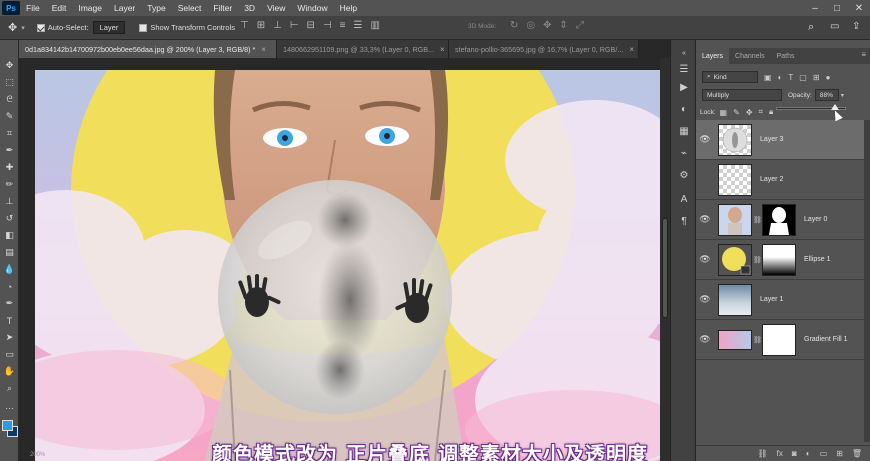 The height and width of the screenshot is (461, 870). Describe the element at coordinates (815, 8) in the screenshot. I see `minimize-button: –` at that location.